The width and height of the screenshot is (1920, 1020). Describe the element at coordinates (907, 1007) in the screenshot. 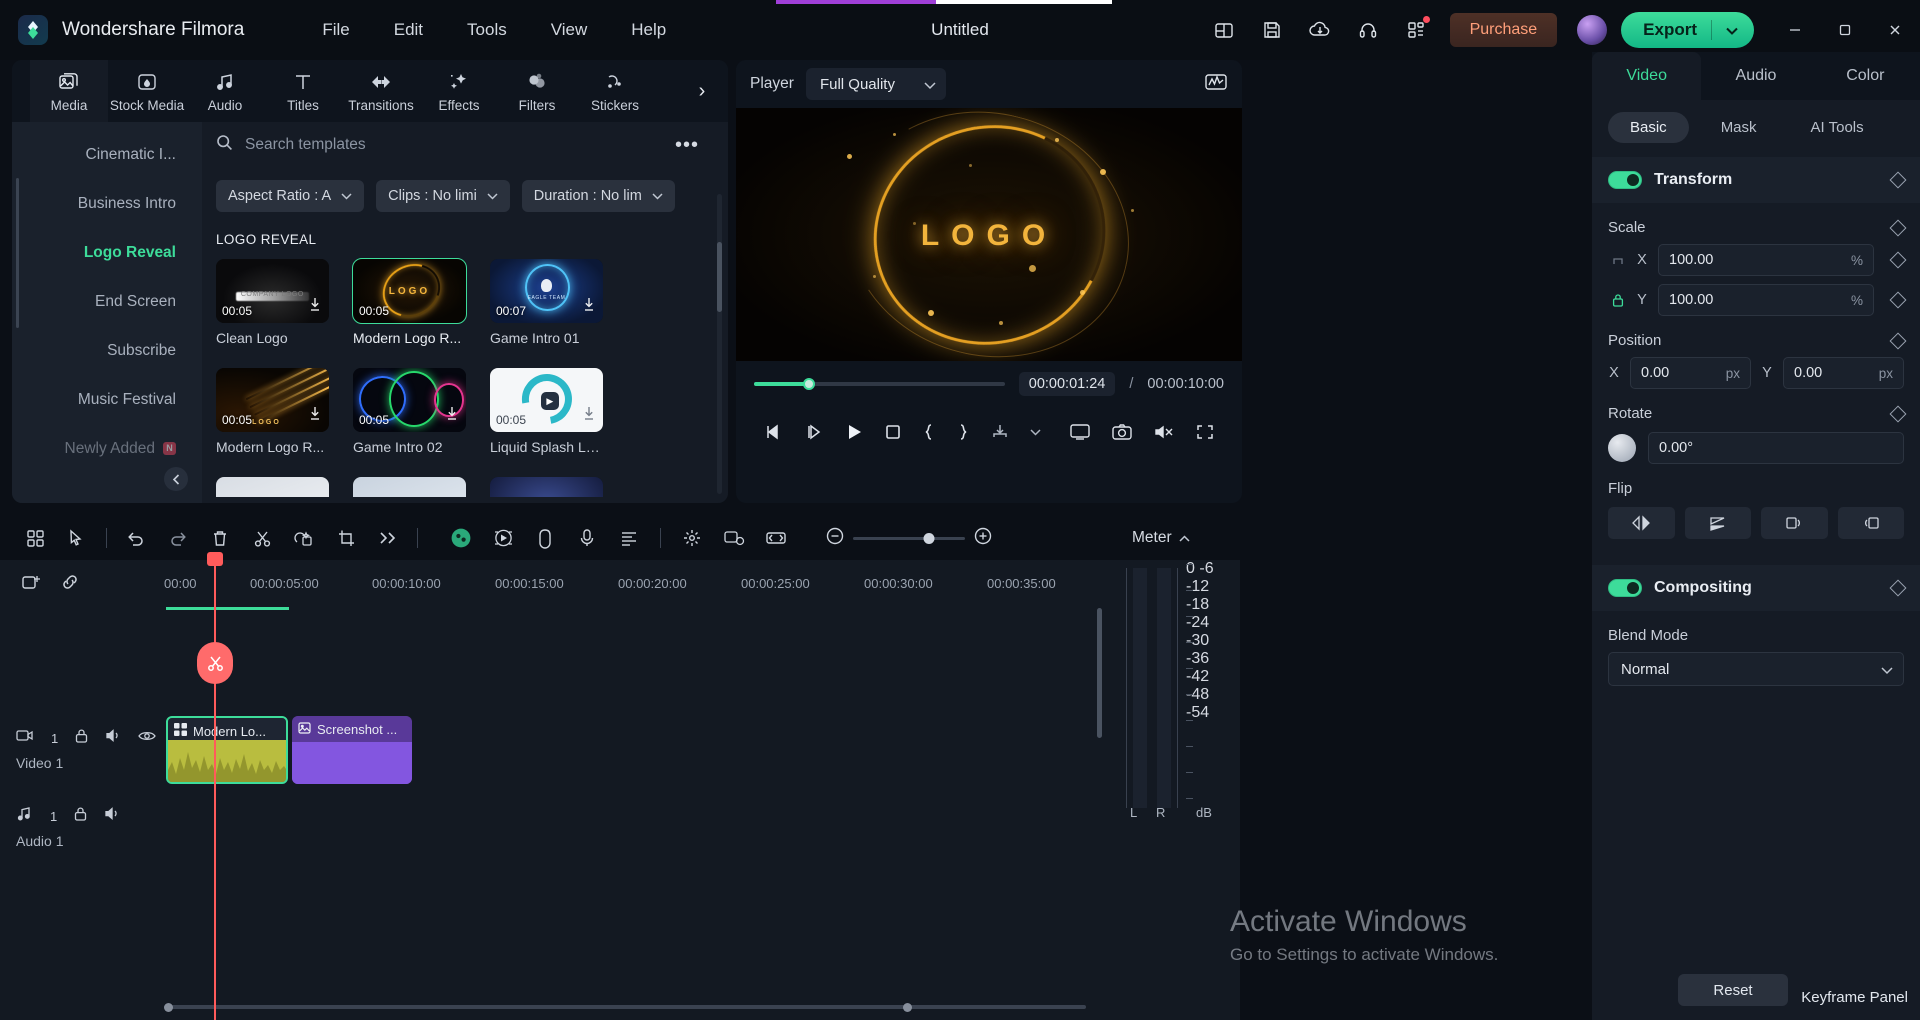

I see `scrollbar-right-handle` at that location.